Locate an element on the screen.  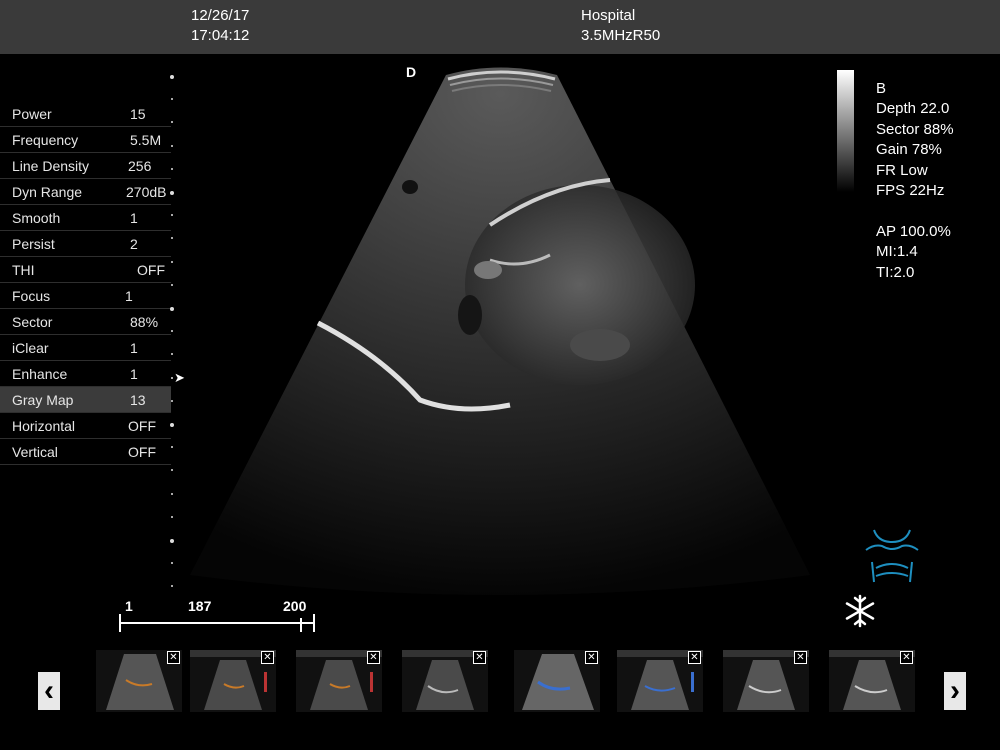
param-label: Smooth is located at coordinates (36, 218).